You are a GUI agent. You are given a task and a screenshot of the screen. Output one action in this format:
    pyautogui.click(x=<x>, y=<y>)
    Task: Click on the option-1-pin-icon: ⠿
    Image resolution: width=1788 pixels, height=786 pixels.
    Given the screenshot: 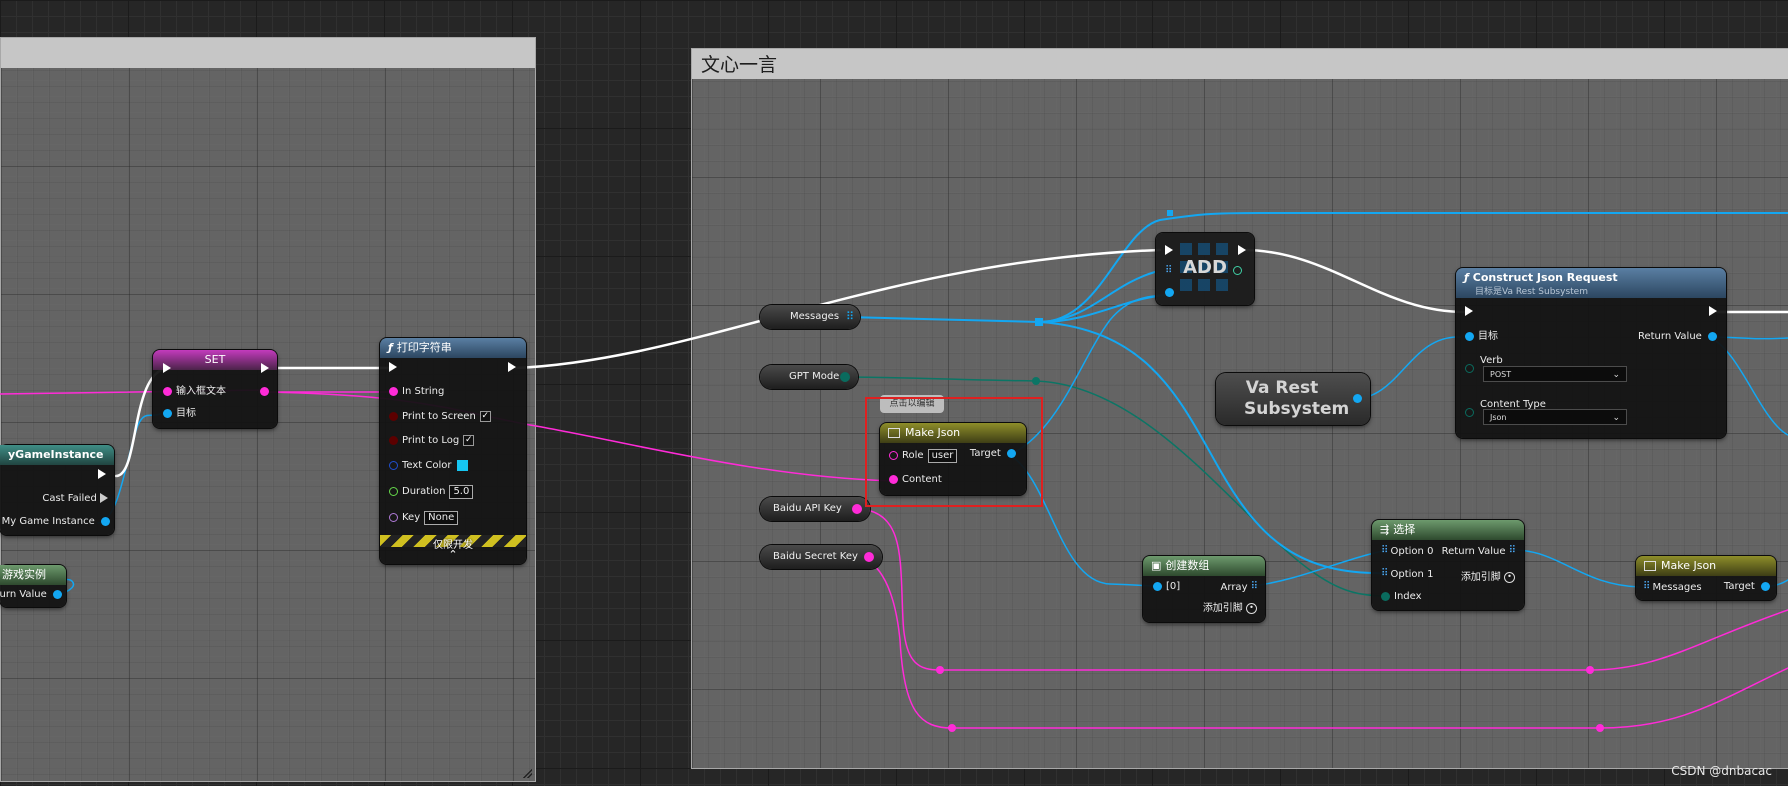 What is the action you would take?
    pyautogui.click(x=1384, y=574)
    